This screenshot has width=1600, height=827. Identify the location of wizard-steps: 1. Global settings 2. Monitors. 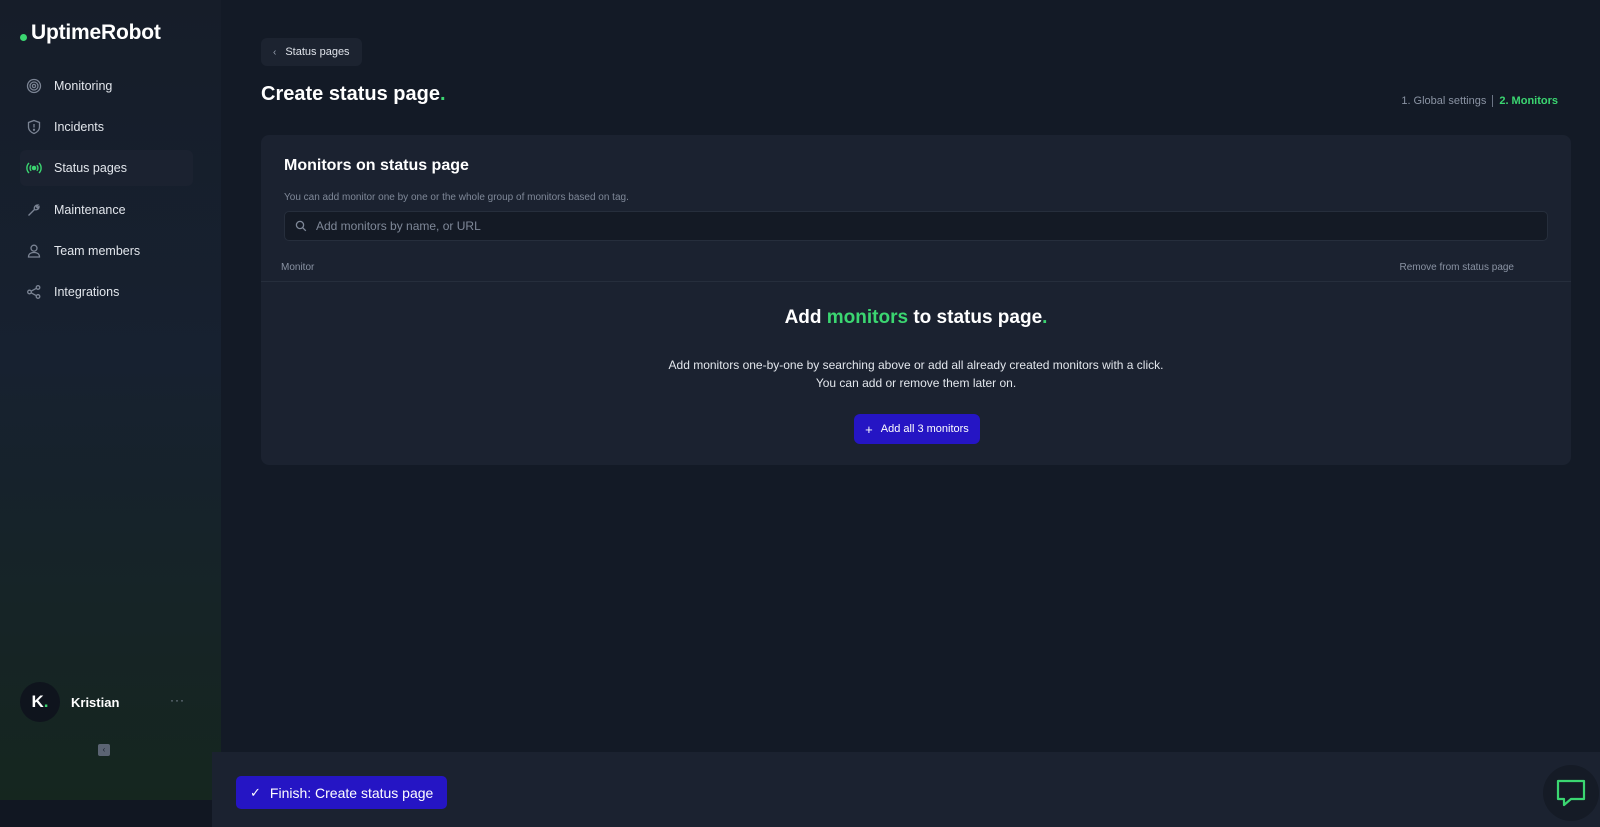
(1479, 101).